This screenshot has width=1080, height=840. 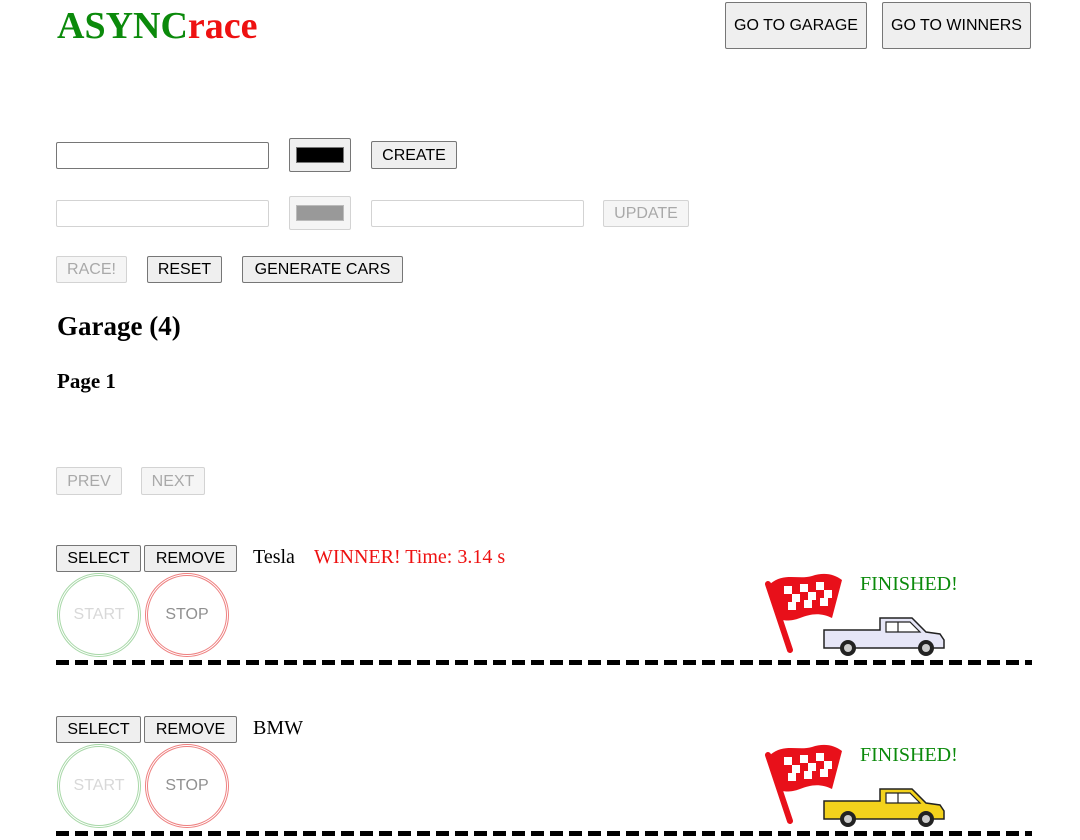 I want to click on generate-cars-button: GENERATE CARS, so click(x=322, y=269).